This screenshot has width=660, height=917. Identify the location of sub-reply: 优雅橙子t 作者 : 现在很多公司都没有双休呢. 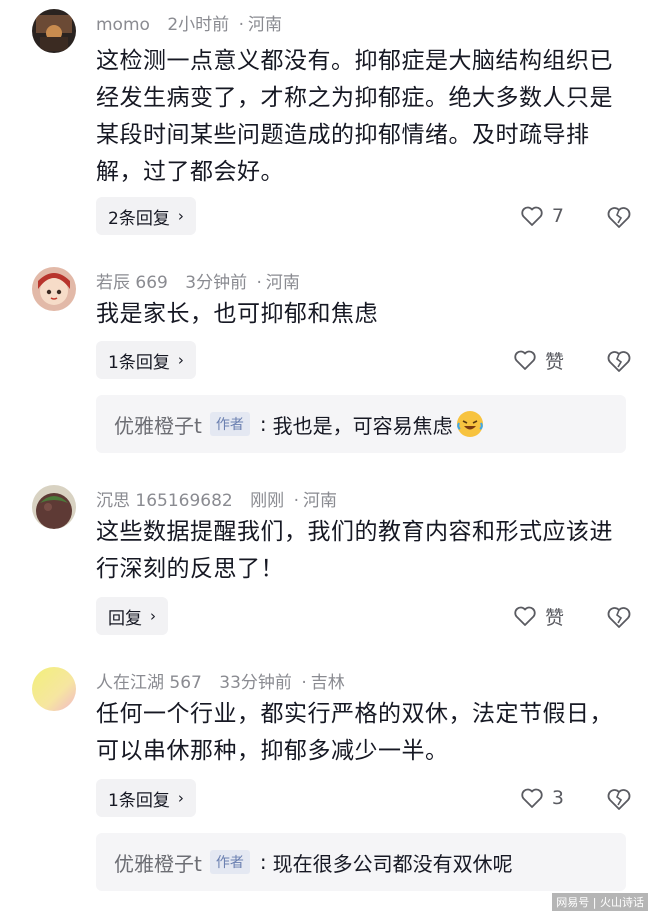
(361, 862).